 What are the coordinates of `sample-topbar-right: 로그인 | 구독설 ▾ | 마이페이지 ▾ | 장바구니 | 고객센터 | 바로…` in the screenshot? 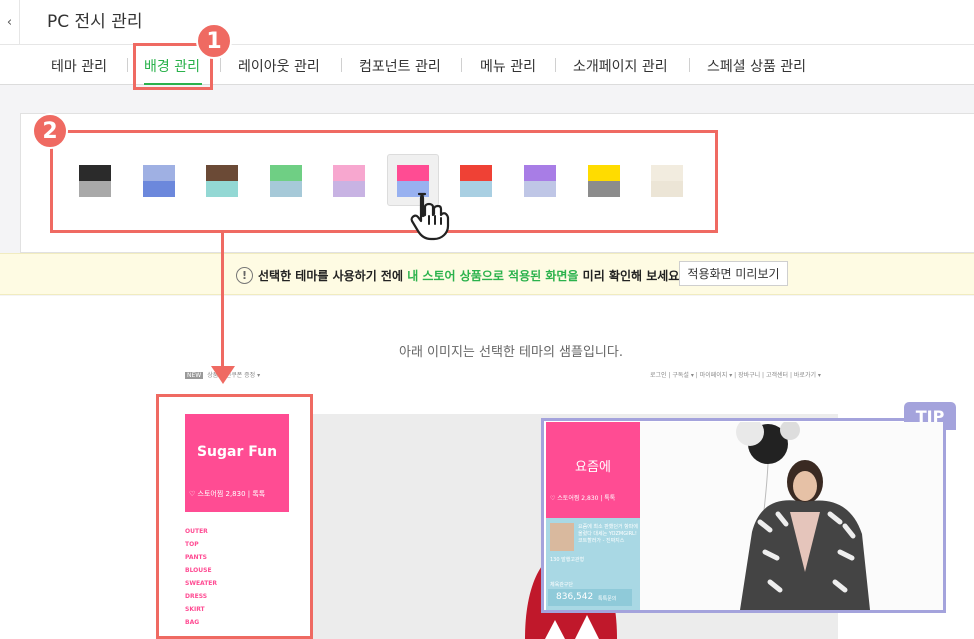 It's located at (735, 375).